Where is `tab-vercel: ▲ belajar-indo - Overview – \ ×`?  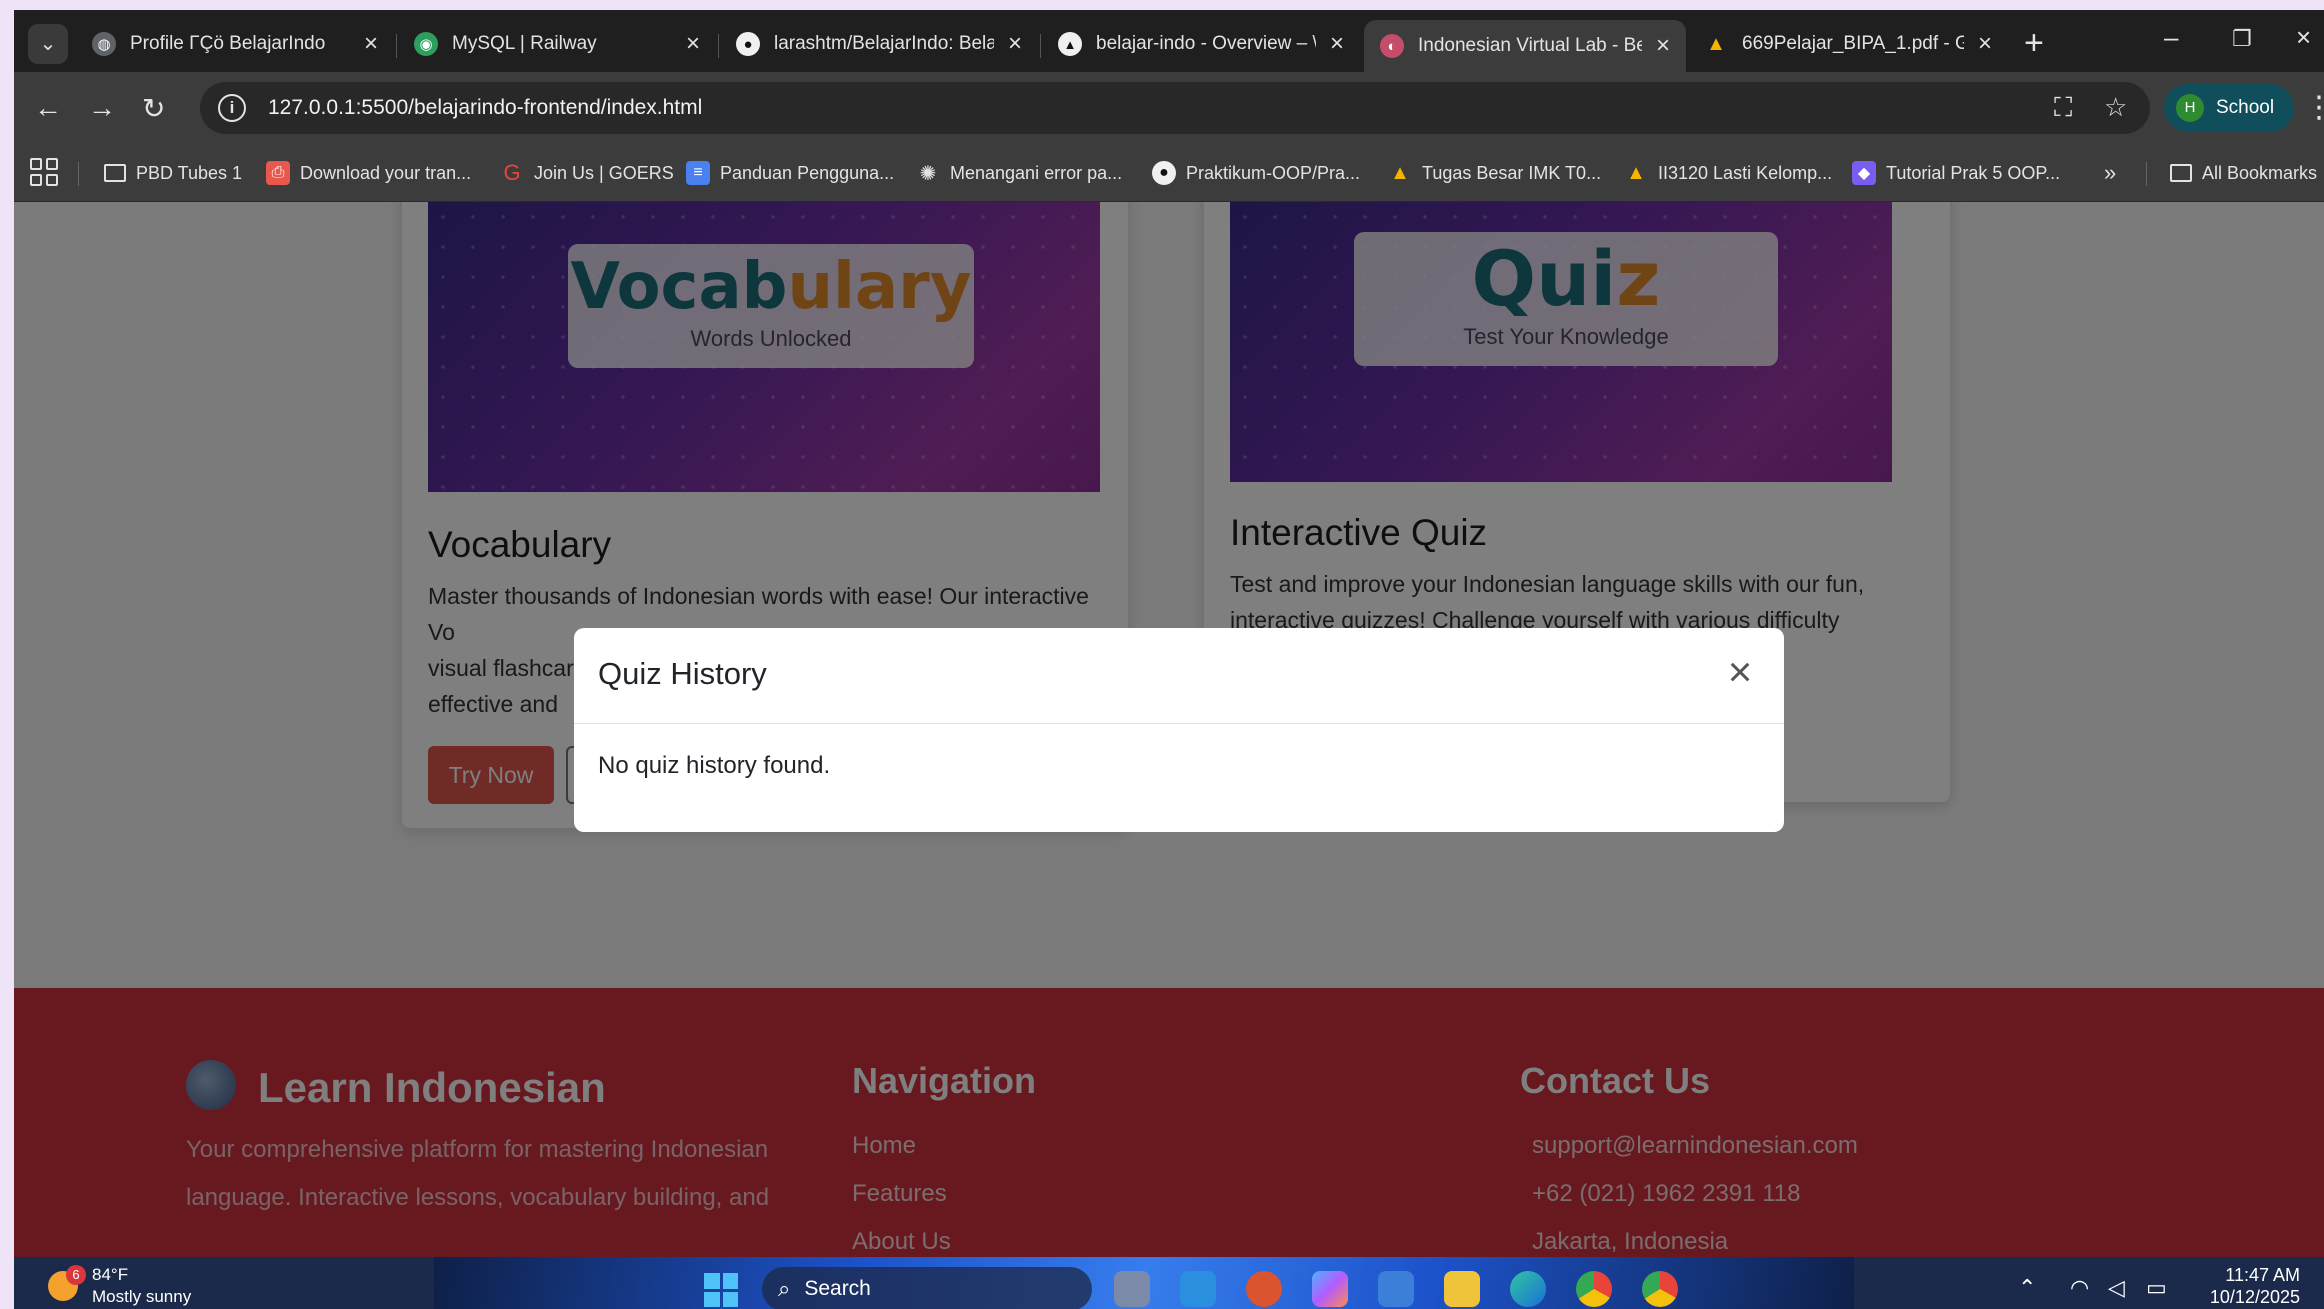 tab-vercel: ▲ belajar-indo - Overview – \ × is located at coordinates (1201, 44).